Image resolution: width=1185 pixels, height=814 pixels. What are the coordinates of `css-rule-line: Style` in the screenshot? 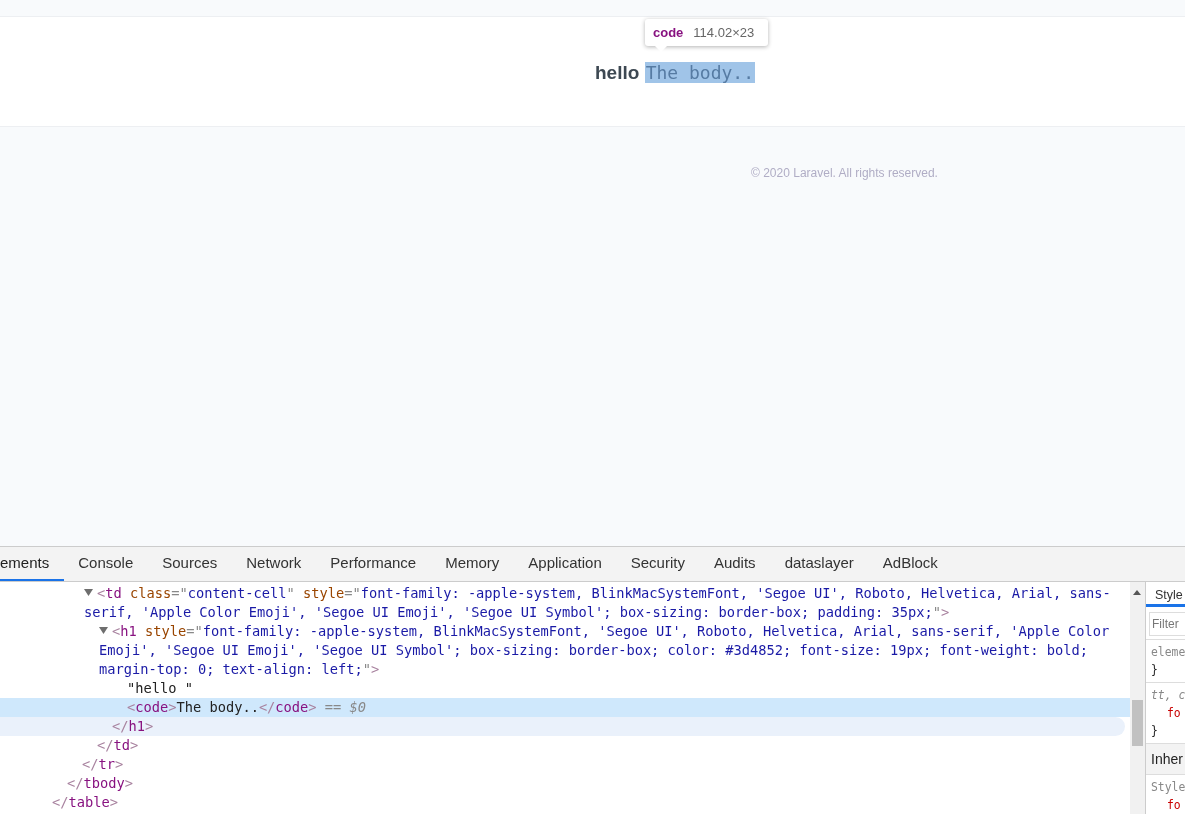 It's located at (1168, 787).